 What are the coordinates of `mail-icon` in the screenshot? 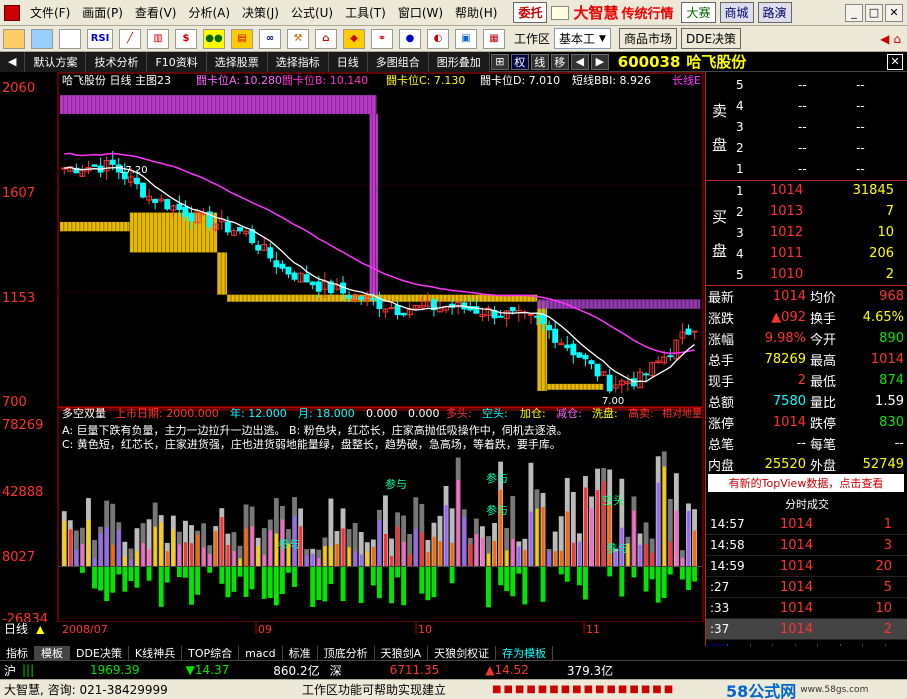 It's located at (560, 12).